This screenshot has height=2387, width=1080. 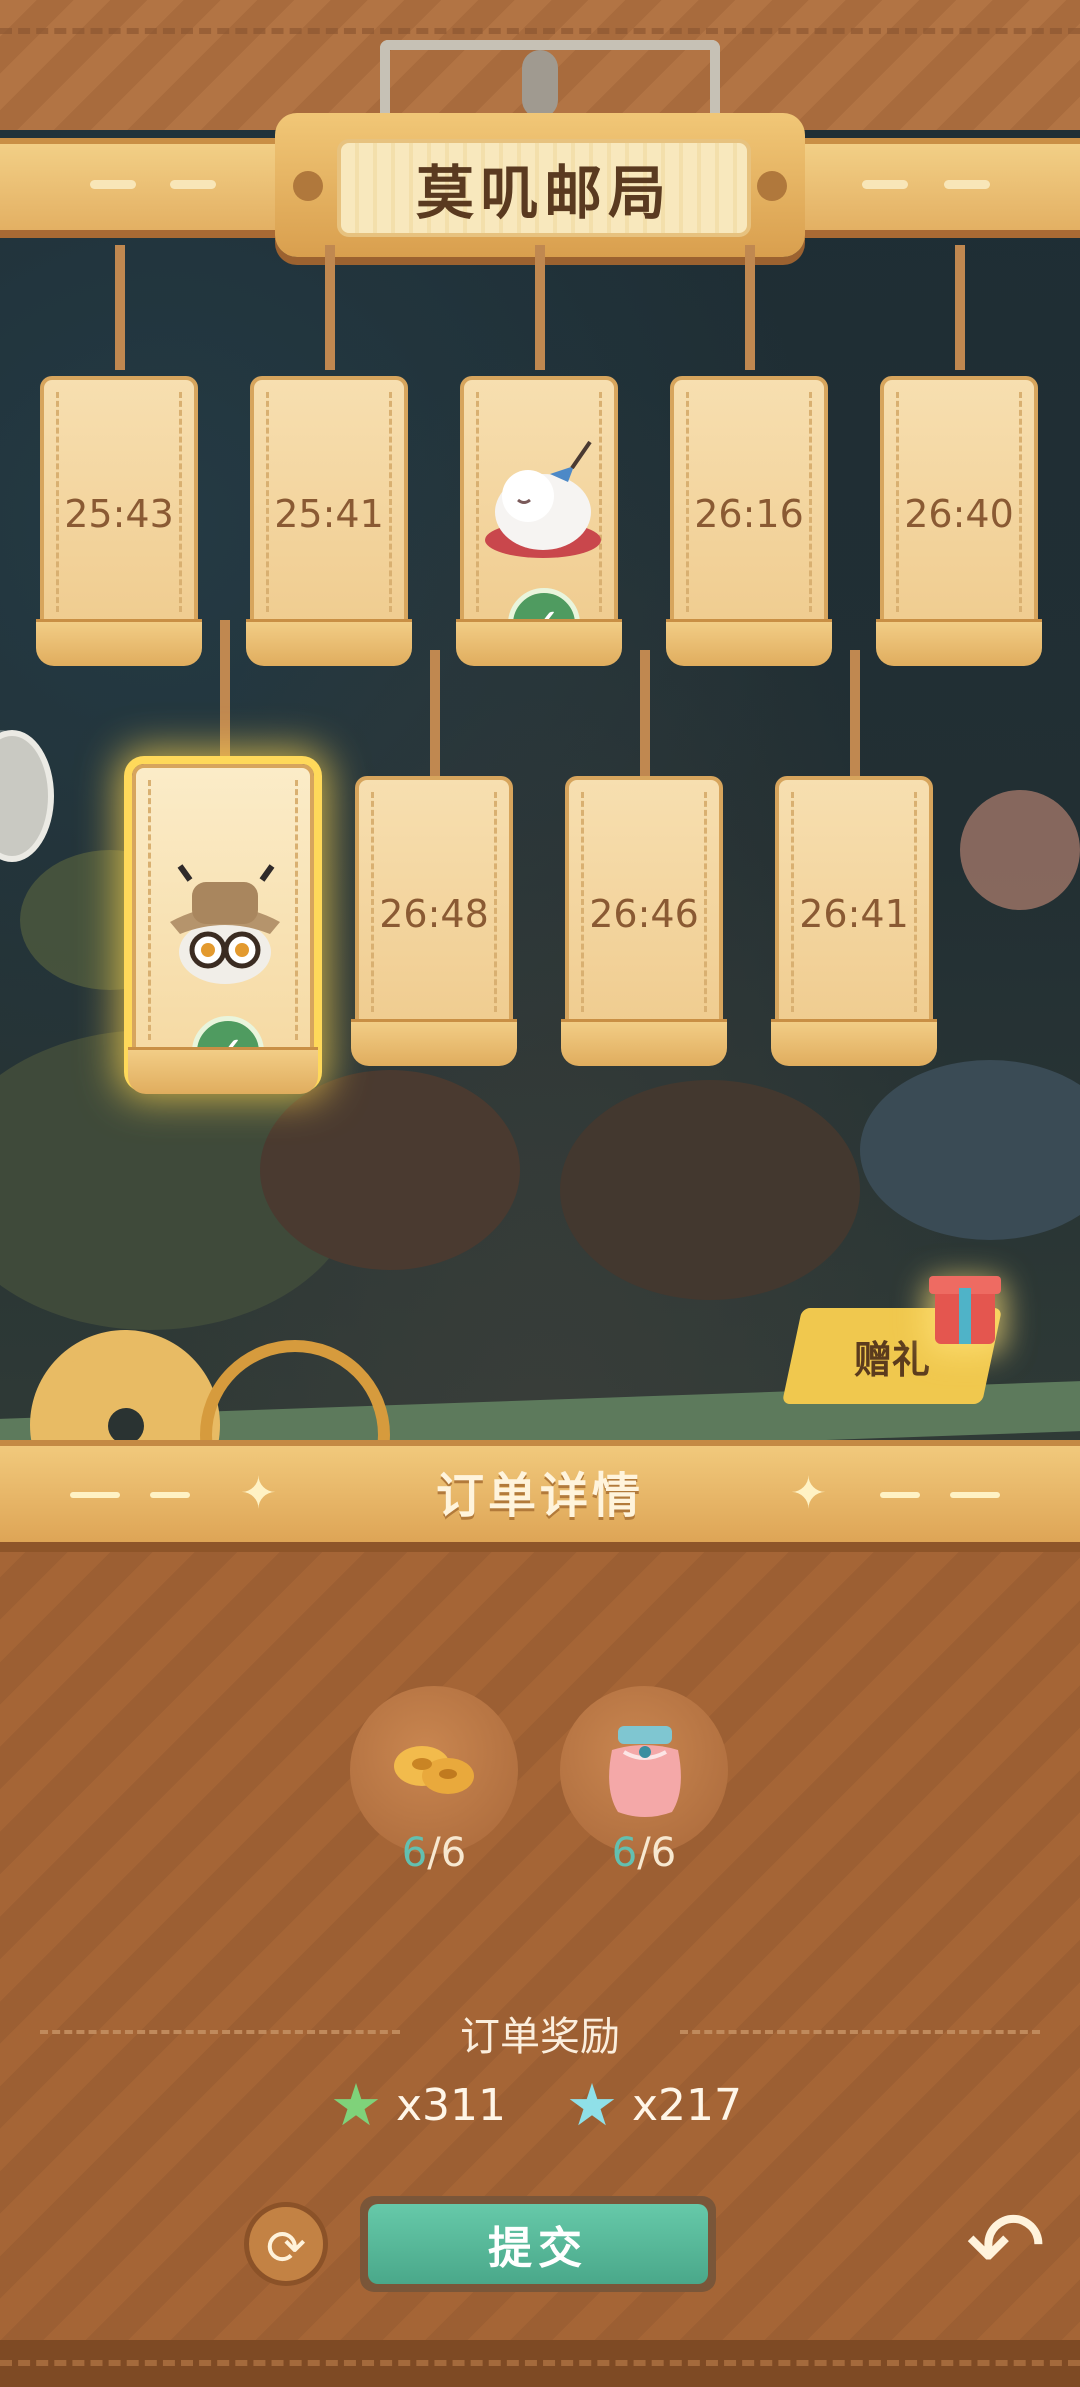 What do you see at coordinates (854, 914) in the screenshot?
I see `tag-timer: 26:41` at bounding box center [854, 914].